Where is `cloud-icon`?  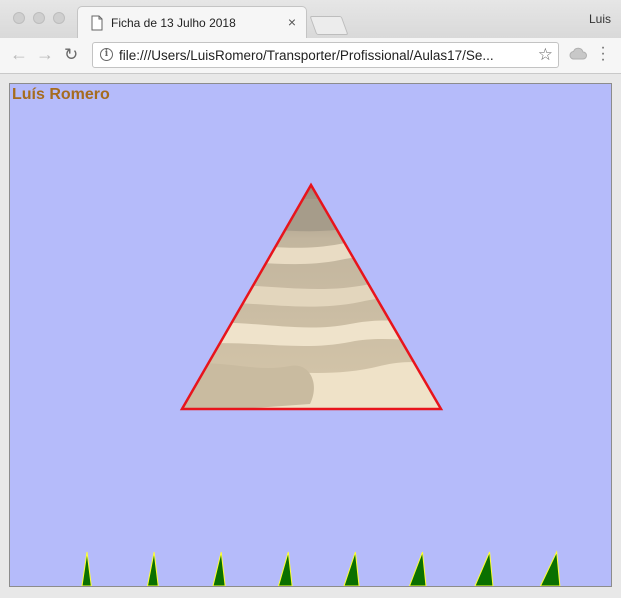
cloud-icon is located at coordinates (578, 53).